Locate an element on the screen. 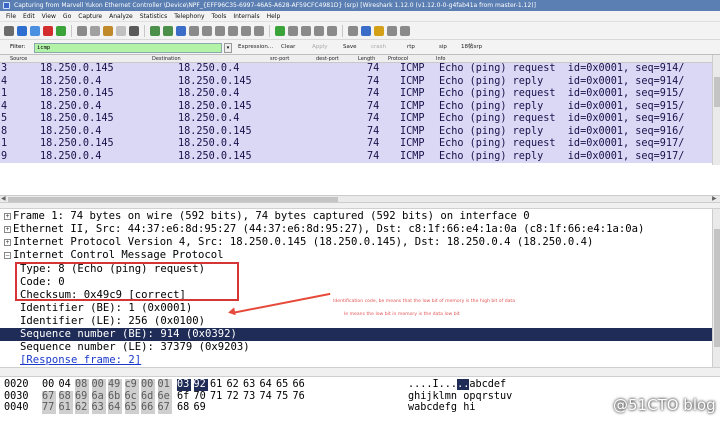 This screenshot has width=720, height=424. zoom-in-icon is located at coordinates (259, 30).